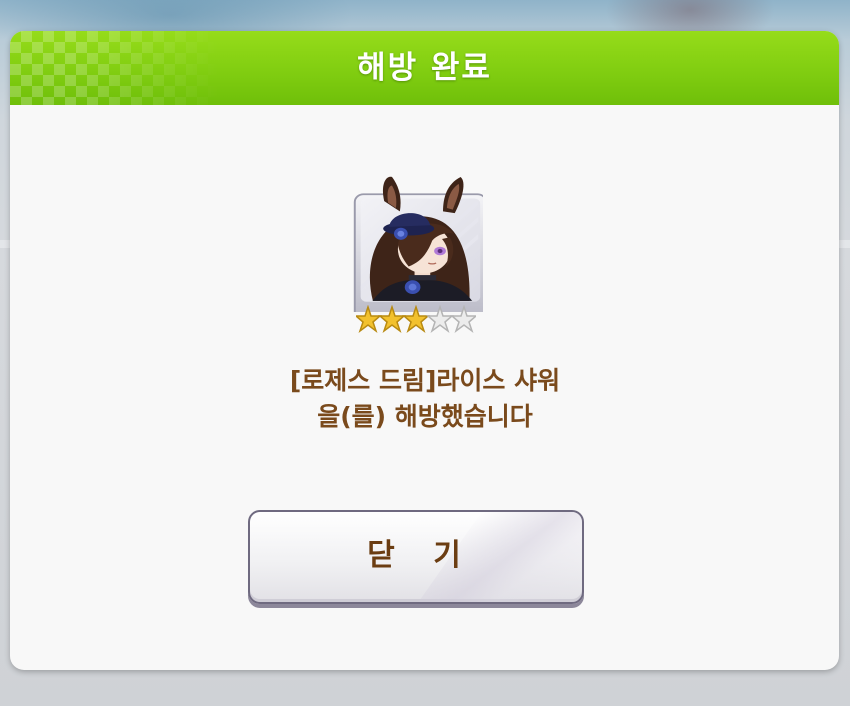 The image size is (850, 706). Describe the element at coordinates (425, 399) in the screenshot. I see `unlock-message: [로제스 드림]라이스 샤워 을(를) 해방했습니다` at that location.